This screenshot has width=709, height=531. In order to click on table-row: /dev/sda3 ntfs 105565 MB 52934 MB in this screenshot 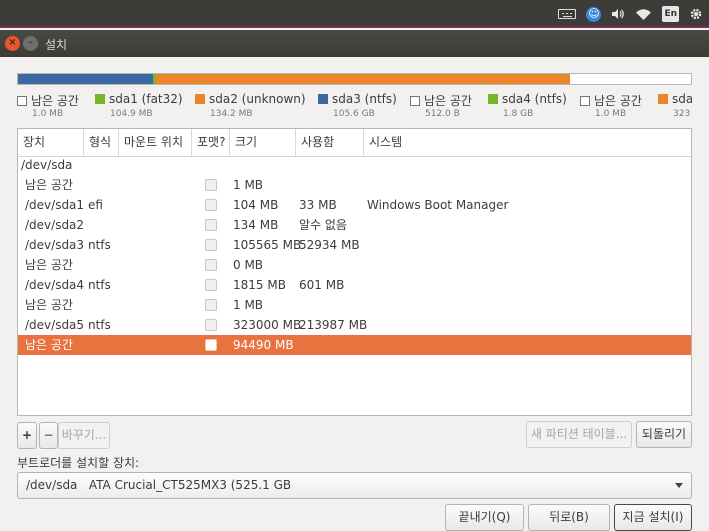, I will do `click(354, 245)`.